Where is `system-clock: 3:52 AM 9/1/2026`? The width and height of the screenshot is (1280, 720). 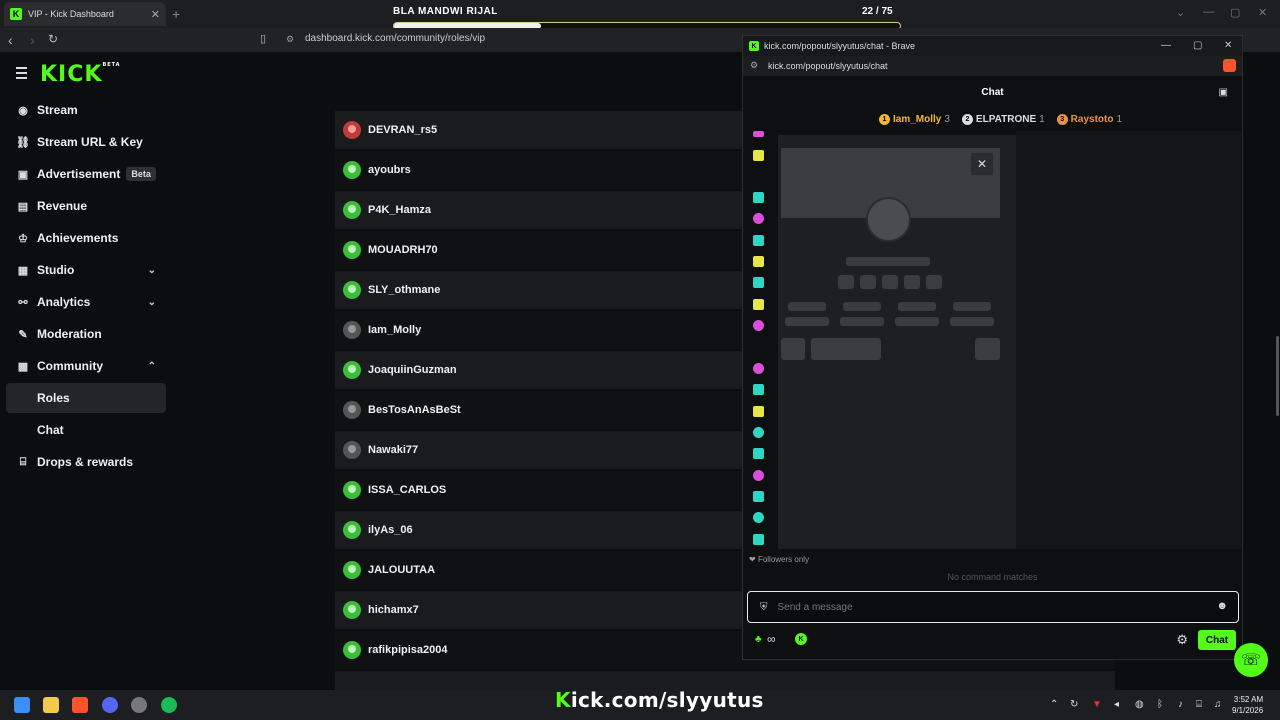 system-clock: 3:52 AM 9/1/2026 is located at coordinates (1247, 705).